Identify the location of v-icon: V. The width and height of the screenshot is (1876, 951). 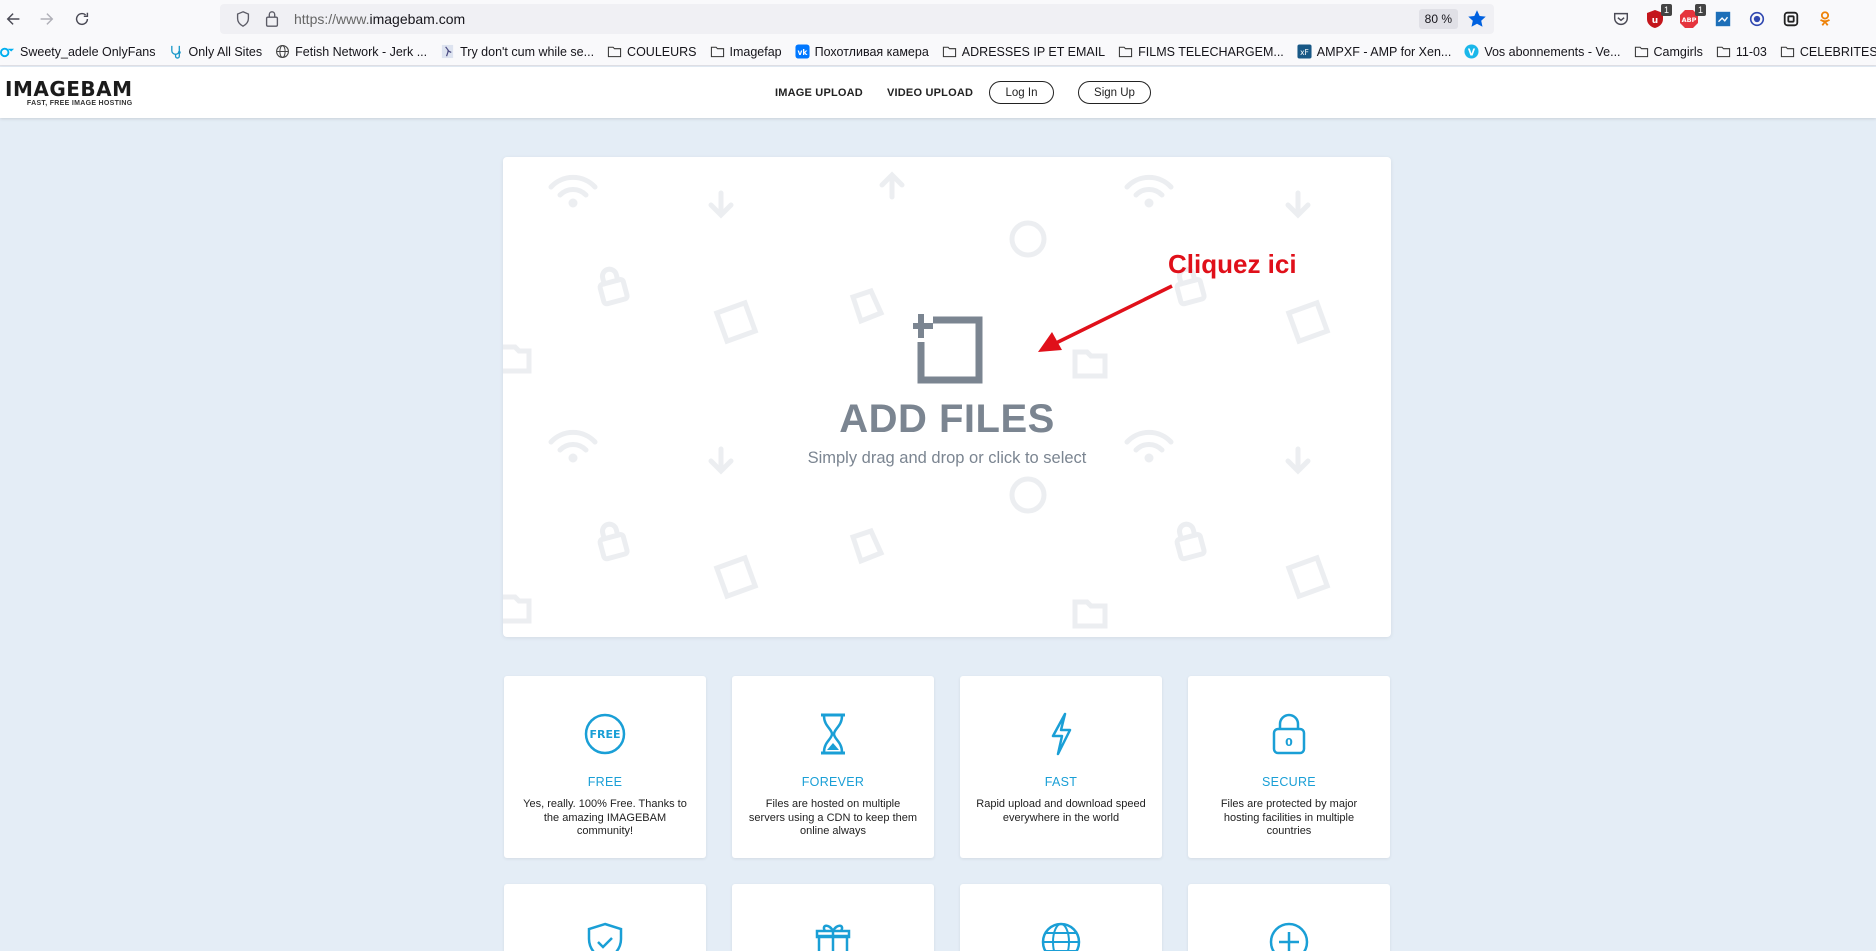
(1471, 51).